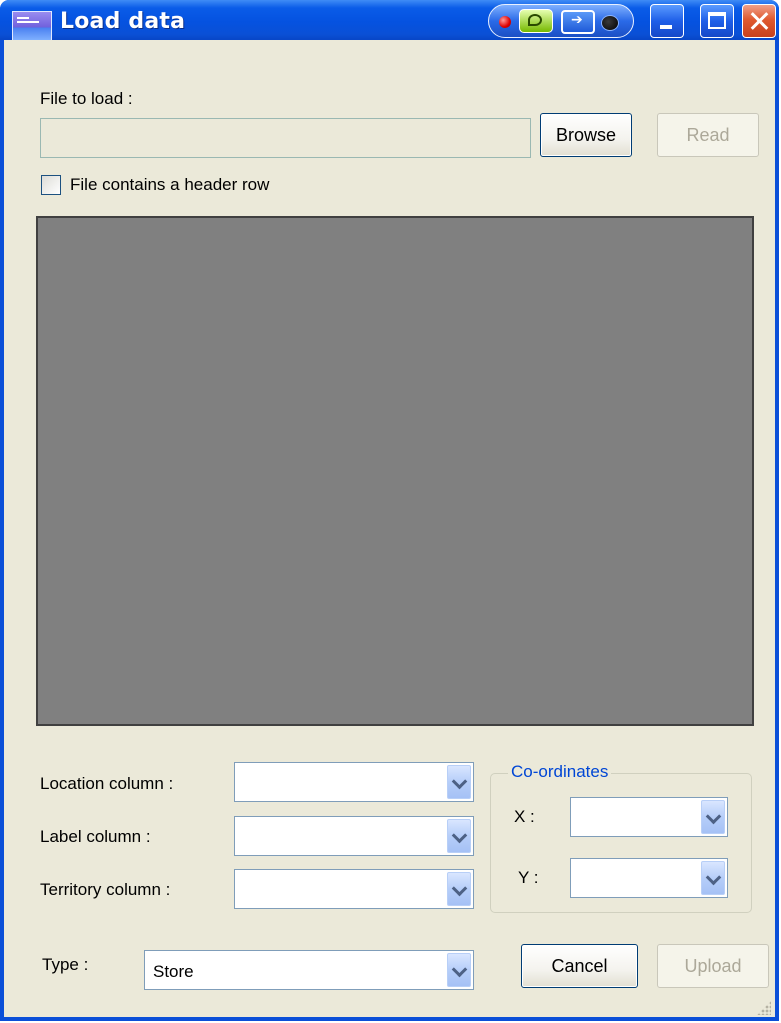 The image size is (781, 1023). What do you see at coordinates (649, 817) in the screenshot?
I see `x-coordinate-select` at bounding box center [649, 817].